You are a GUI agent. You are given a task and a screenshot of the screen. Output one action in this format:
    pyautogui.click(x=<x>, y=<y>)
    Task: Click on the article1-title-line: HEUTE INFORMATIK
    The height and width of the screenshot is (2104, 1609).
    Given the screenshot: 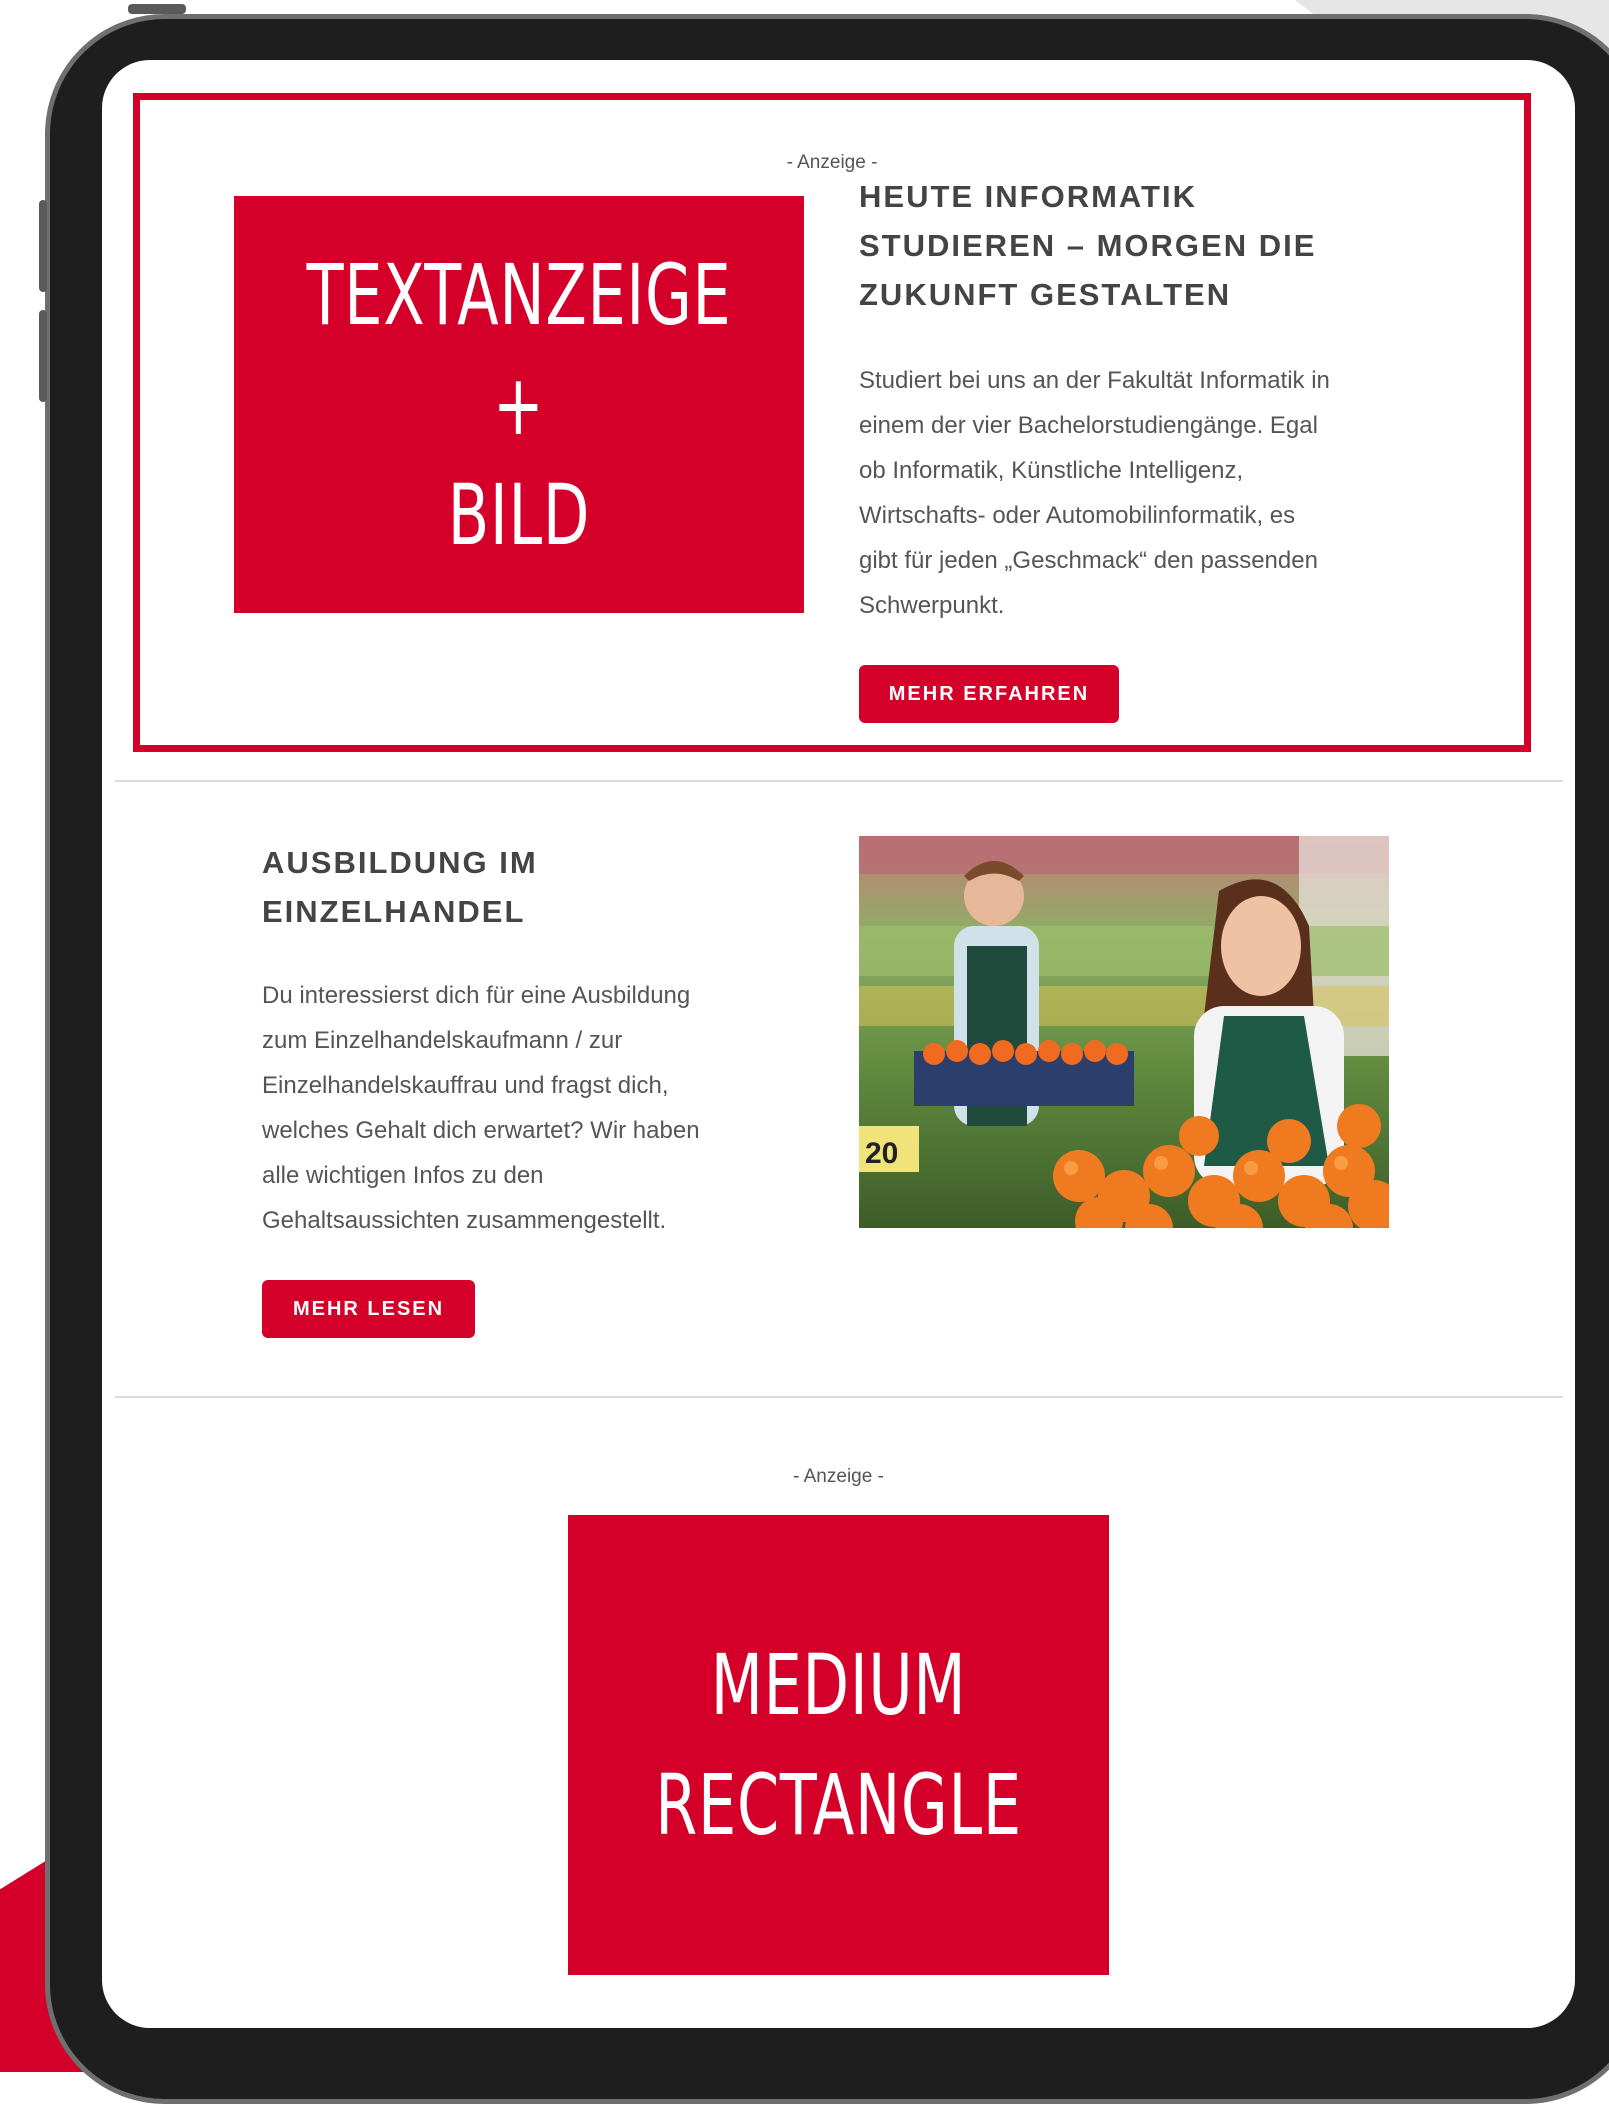 What is the action you would take?
    pyautogui.click(x=1028, y=196)
    